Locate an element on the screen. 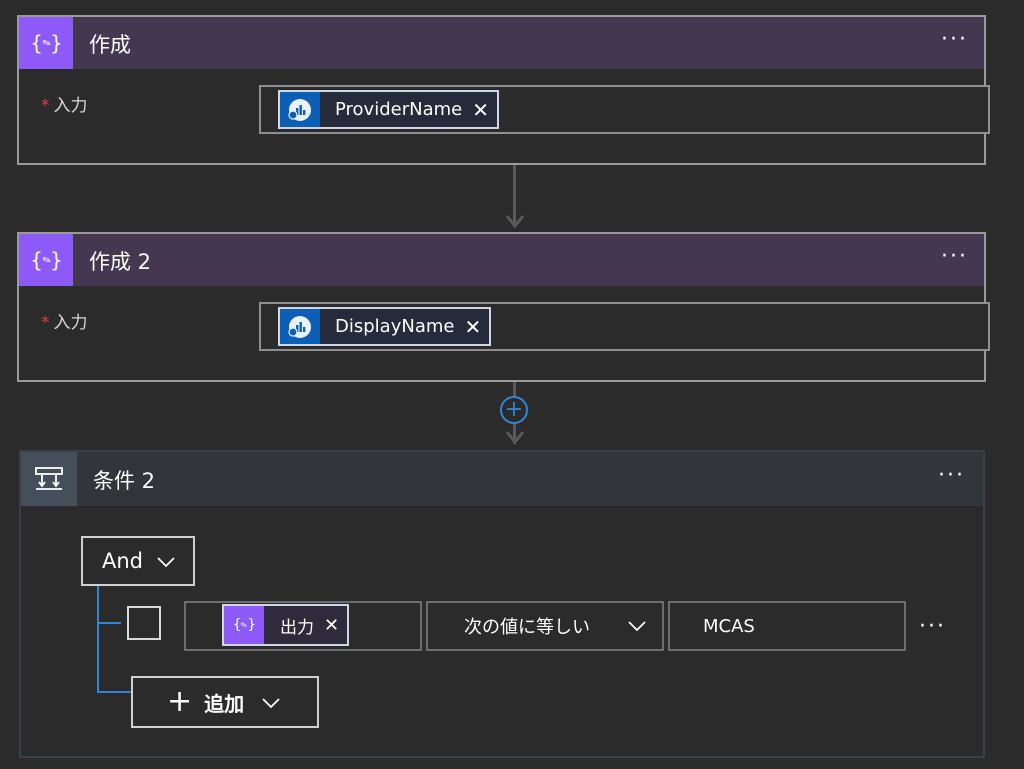  compose-card-1-header: {✎} 作成 ··· is located at coordinates (501, 43).